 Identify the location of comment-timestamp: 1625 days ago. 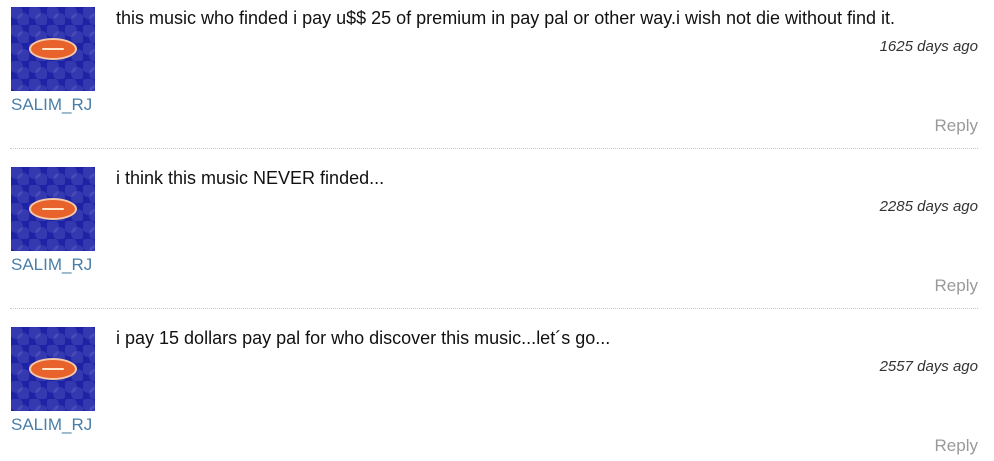
(928, 46).